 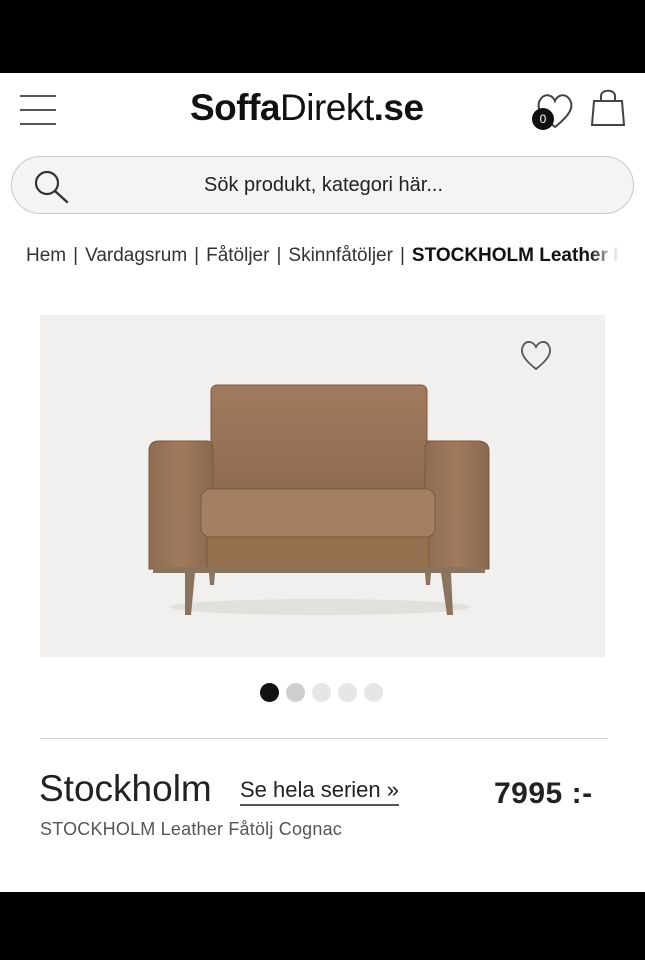 I want to click on breadcrumb-fade, so click(x=604, y=259).